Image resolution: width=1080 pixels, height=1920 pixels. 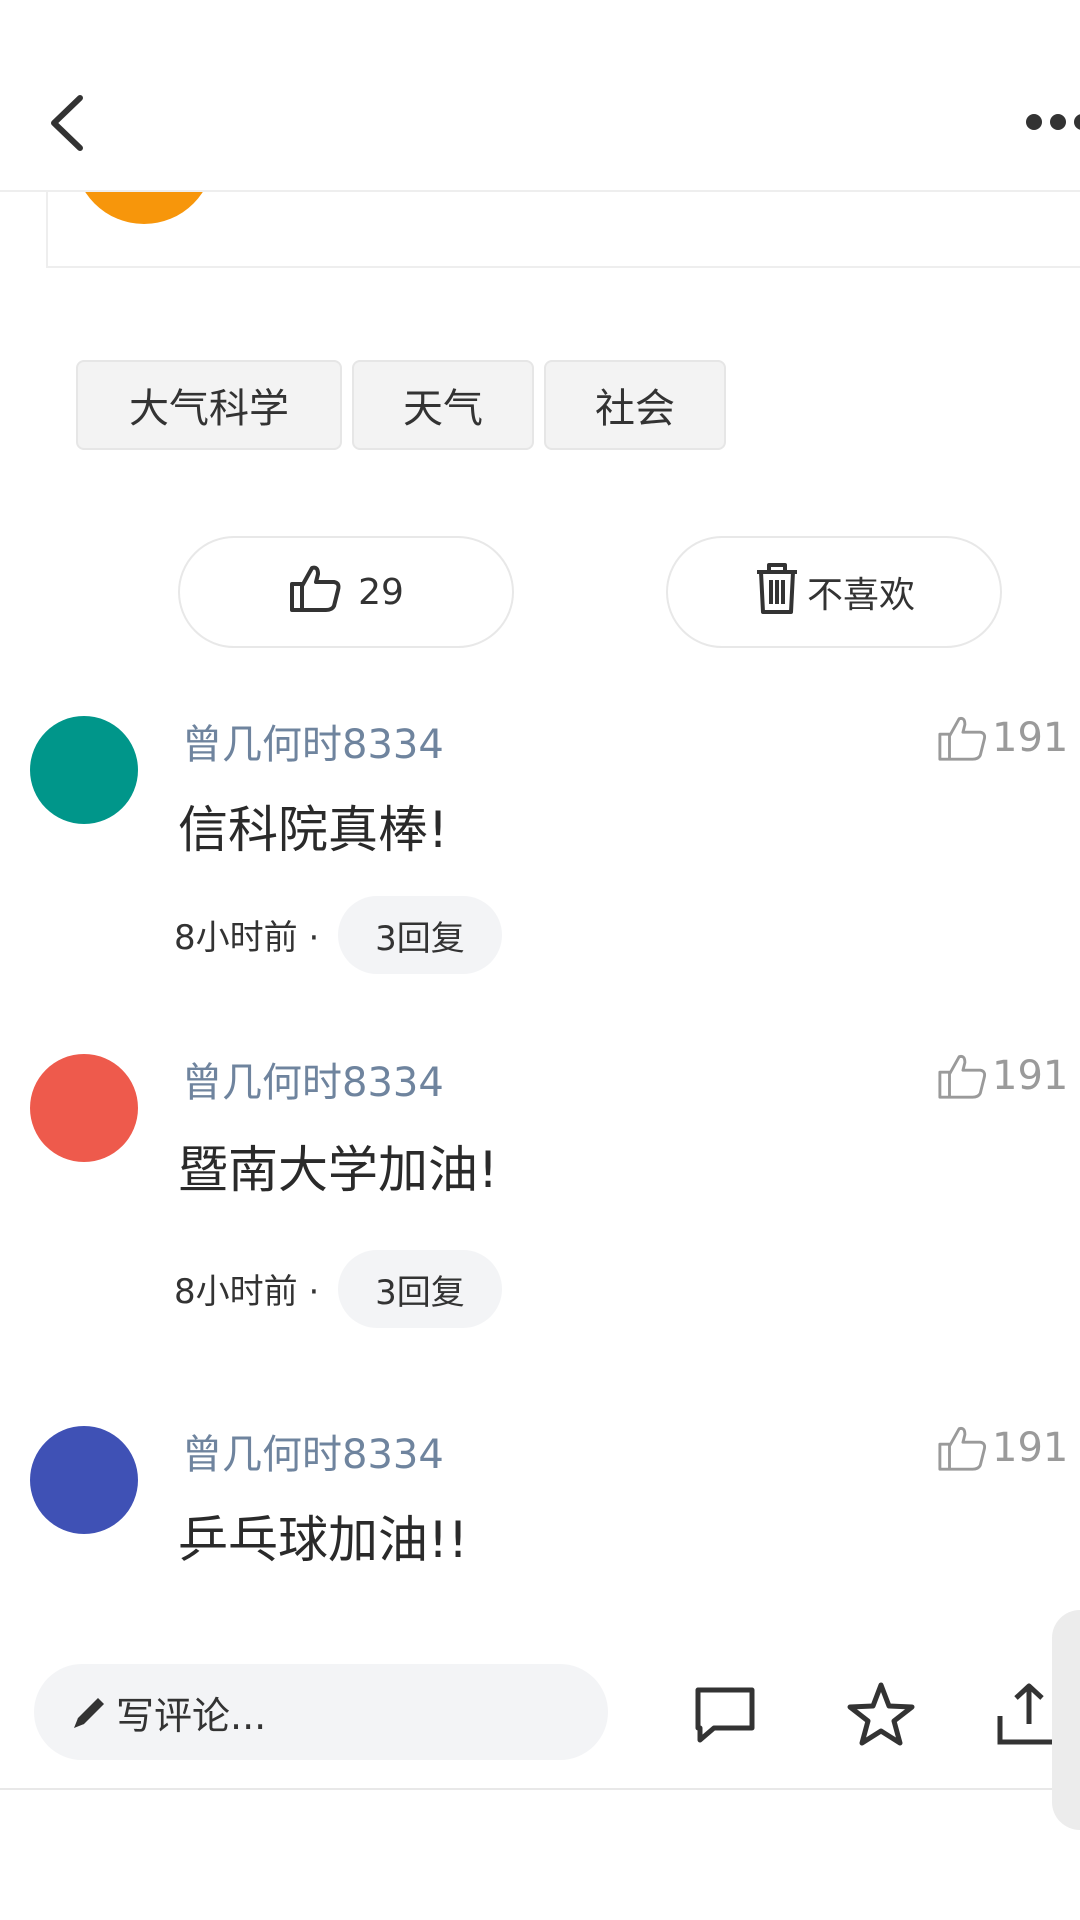 What do you see at coordinates (338, 1170) in the screenshot?
I see `comment-text: 暨南大学加油!` at bounding box center [338, 1170].